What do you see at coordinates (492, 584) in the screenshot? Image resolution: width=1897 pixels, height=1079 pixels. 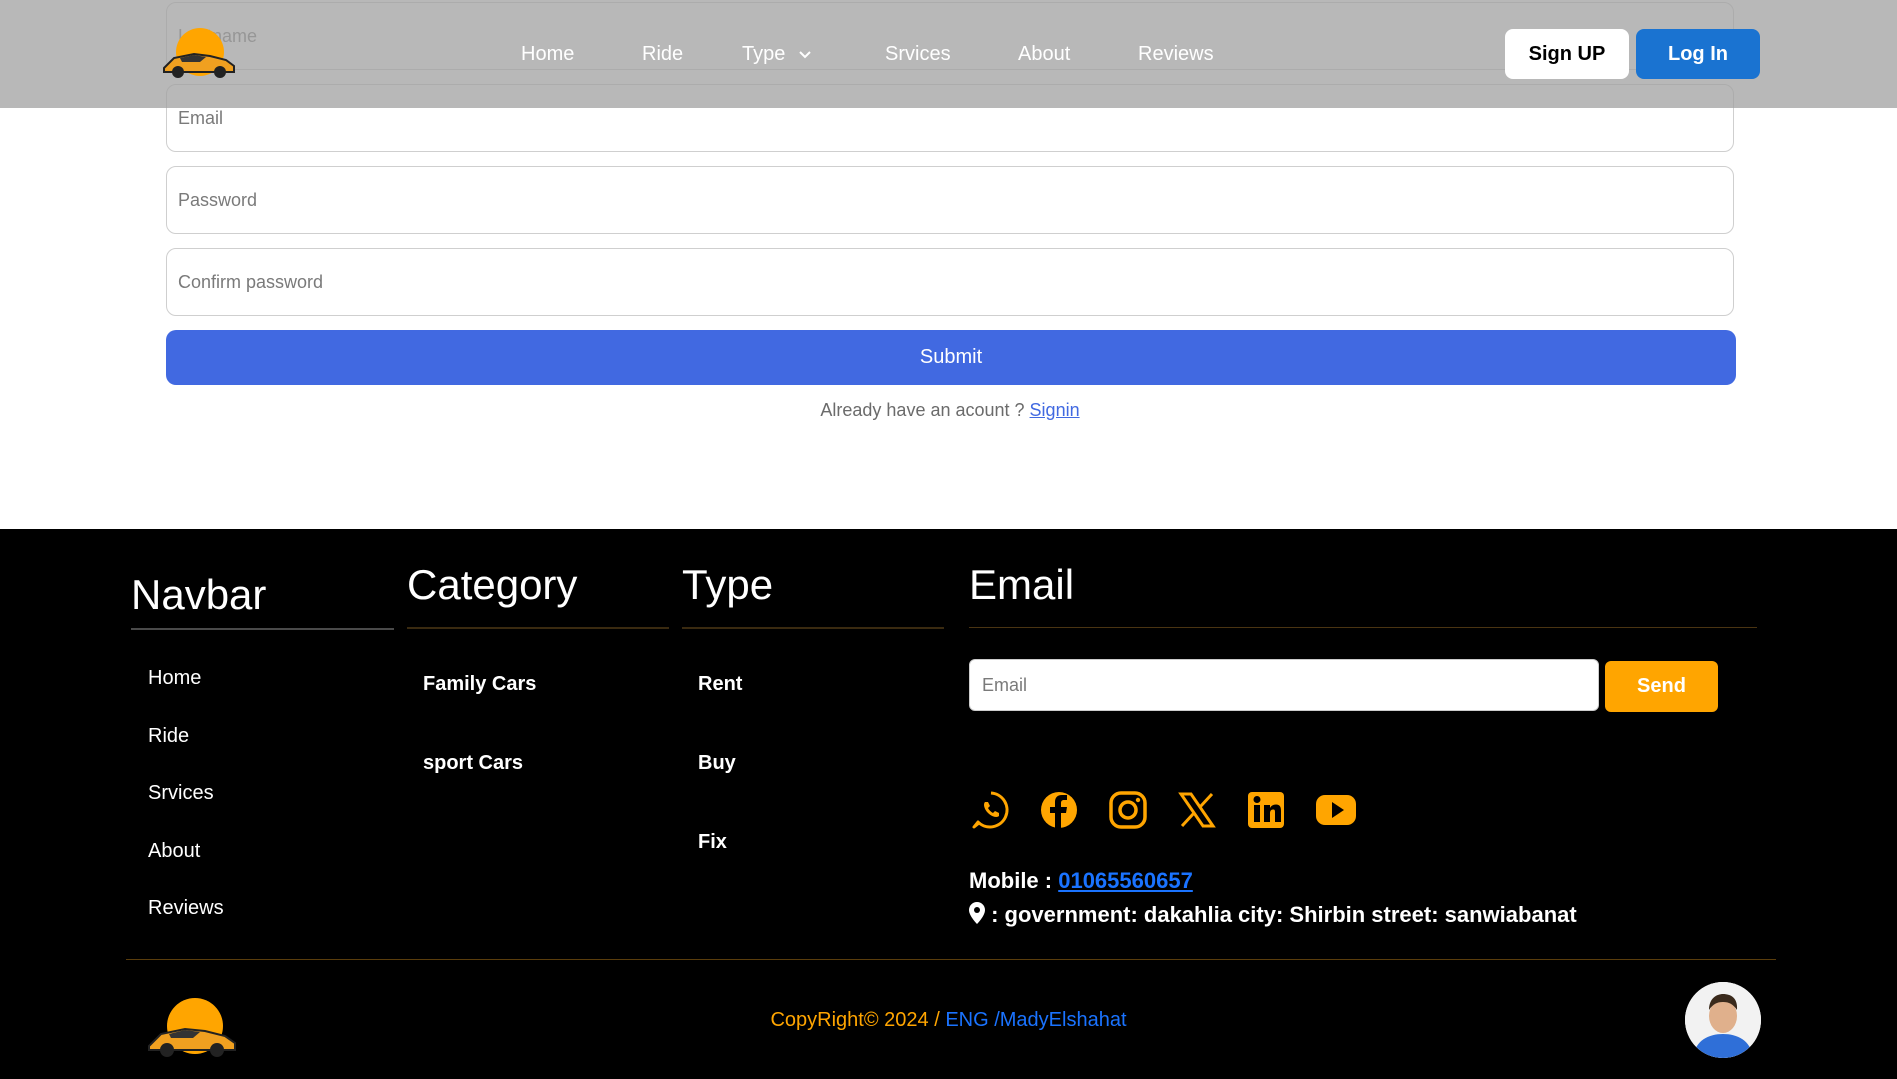 I see `footer-category-title: Category` at bounding box center [492, 584].